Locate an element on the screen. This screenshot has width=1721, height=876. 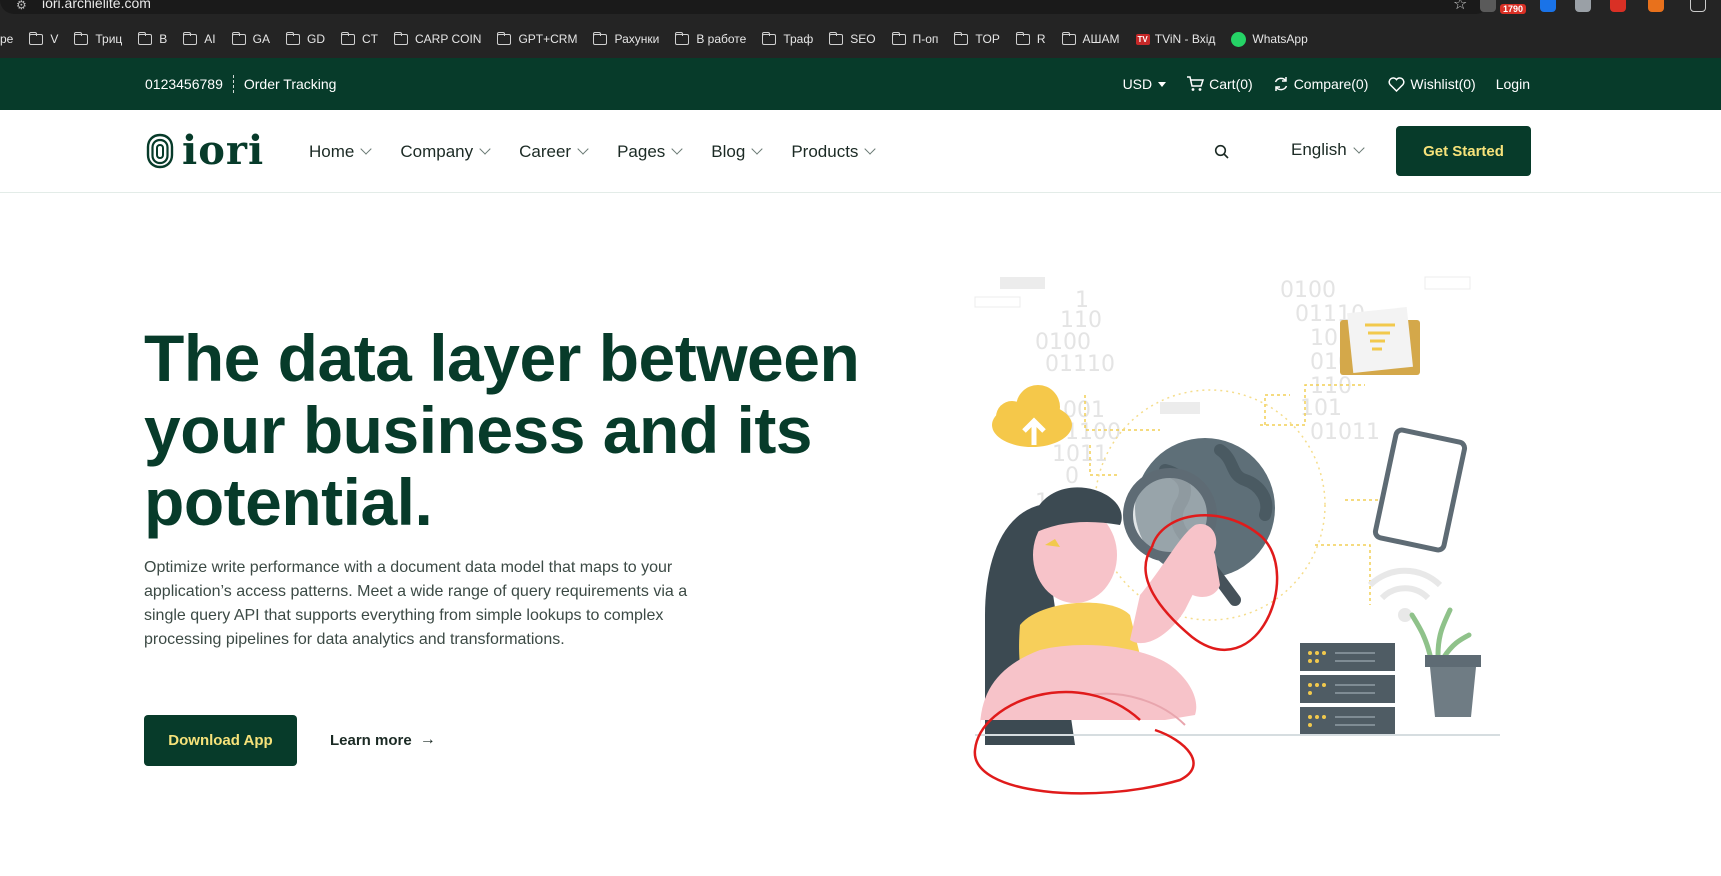
shield-red-icon is located at coordinates (1618, 6).